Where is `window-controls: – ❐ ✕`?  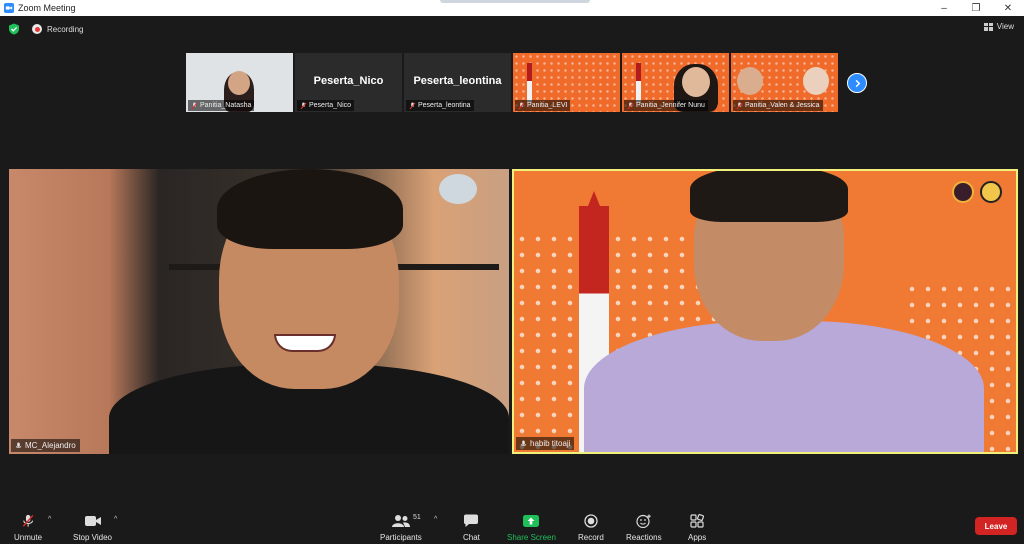
window-controls: – ❐ ✕ is located at coordinates (976, 8).